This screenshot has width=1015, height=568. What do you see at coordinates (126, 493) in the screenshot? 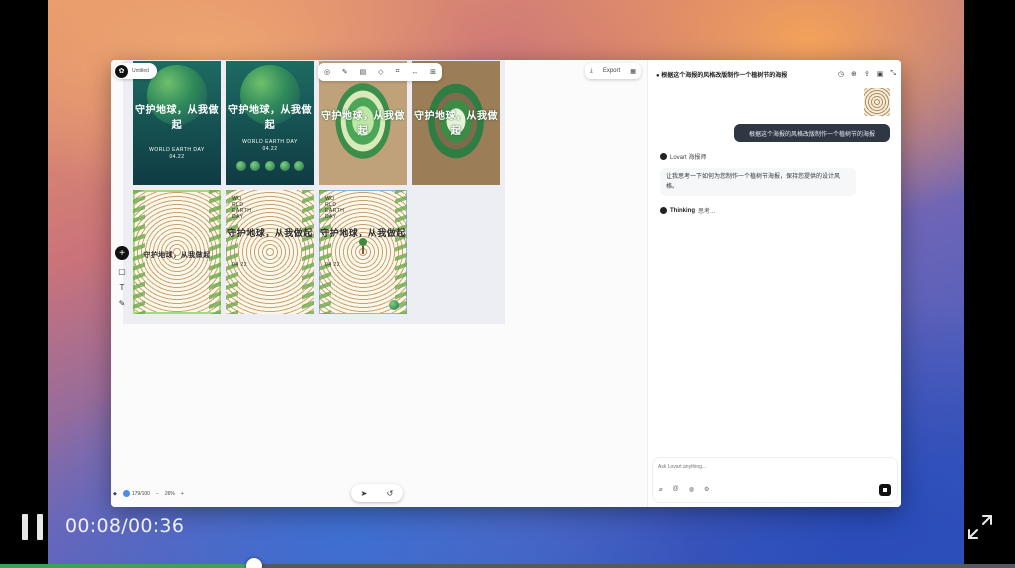
I see `credit-icon` at bounding box center [126, 493].